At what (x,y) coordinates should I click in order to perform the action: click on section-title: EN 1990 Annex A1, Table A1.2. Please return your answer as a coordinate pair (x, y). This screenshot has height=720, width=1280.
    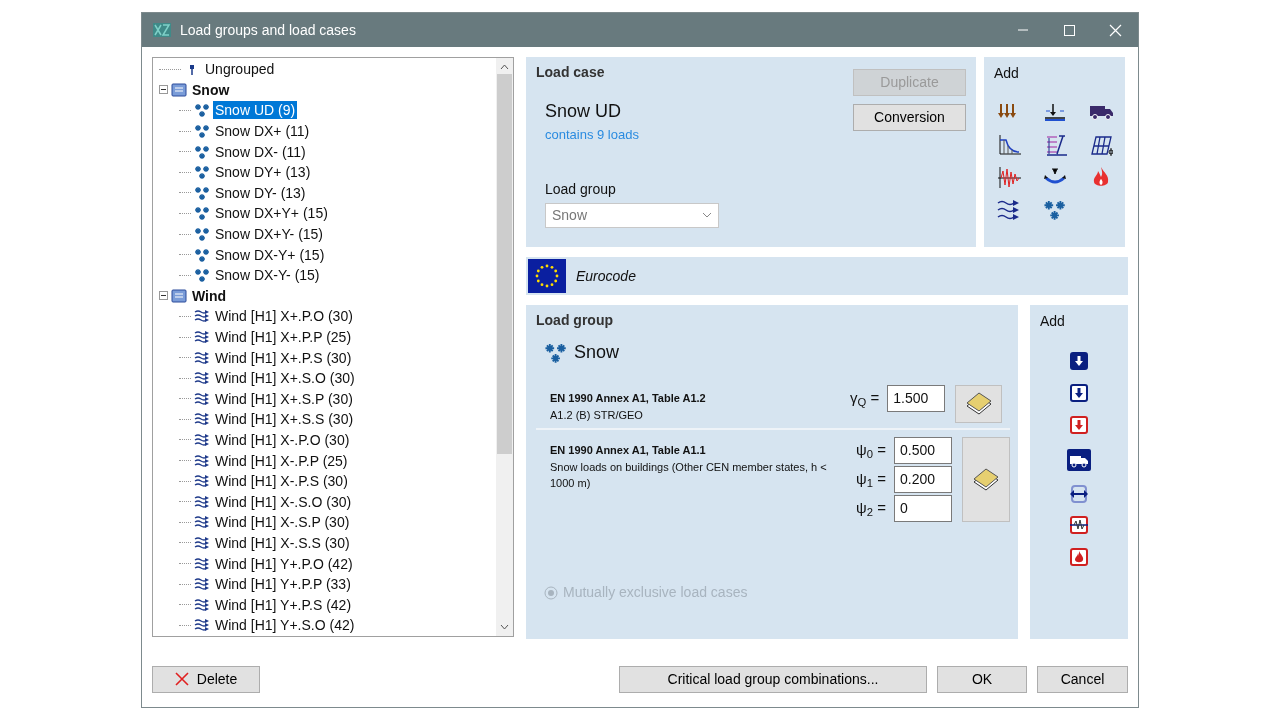
    Looking at the image, I should click on (628, 398).